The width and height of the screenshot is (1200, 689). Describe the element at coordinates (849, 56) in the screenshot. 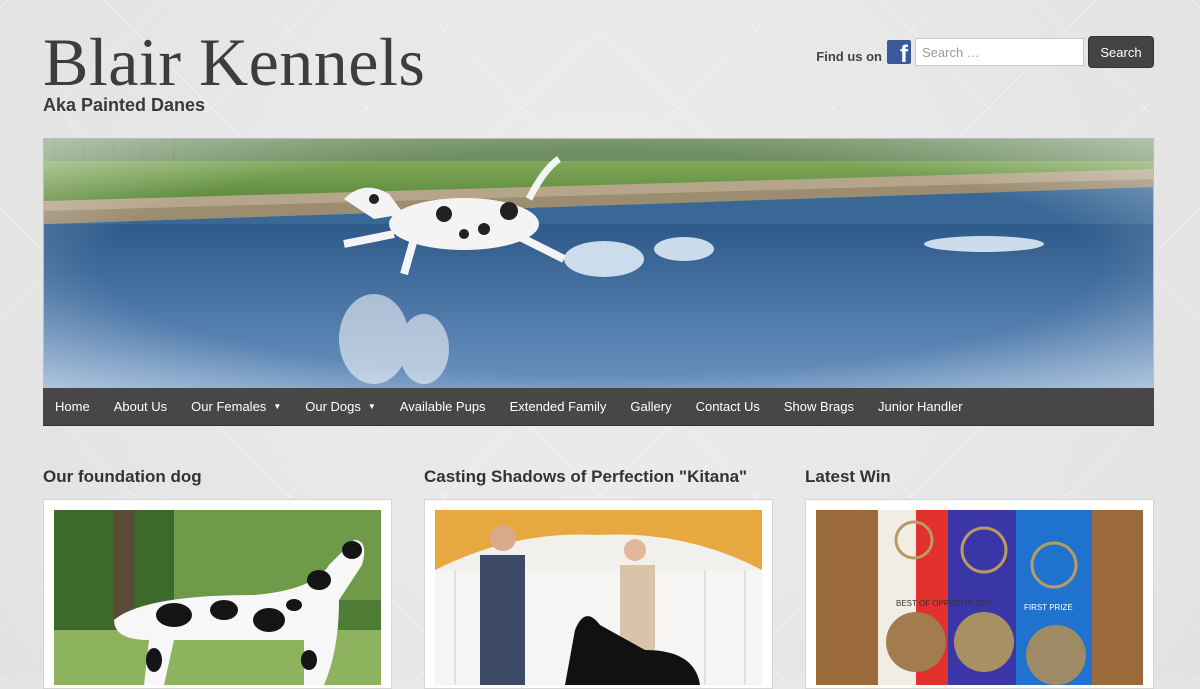

I see `find-us-label: Find us on` at that location.